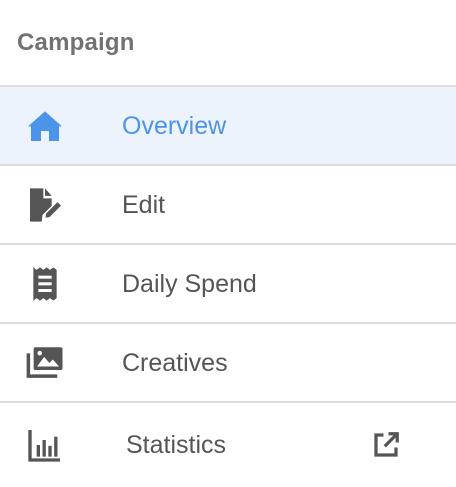 The width and height of the screenshot is (456, 487). Describe the element at coordinates (45, 126) in the screenshot. I see `home-icon` at that location.